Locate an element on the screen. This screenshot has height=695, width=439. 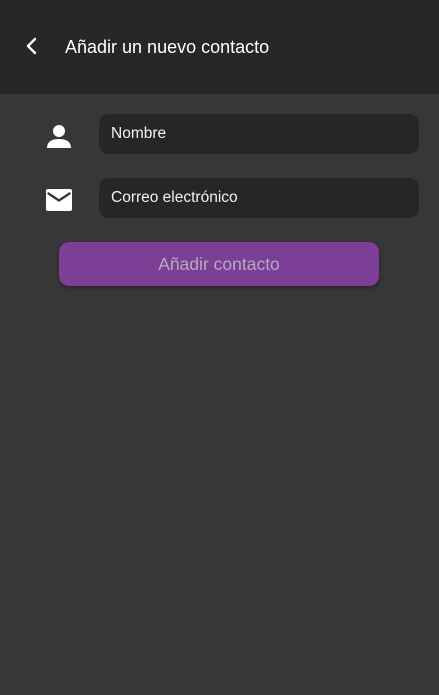
email-field is located at coordinates (259, 198).